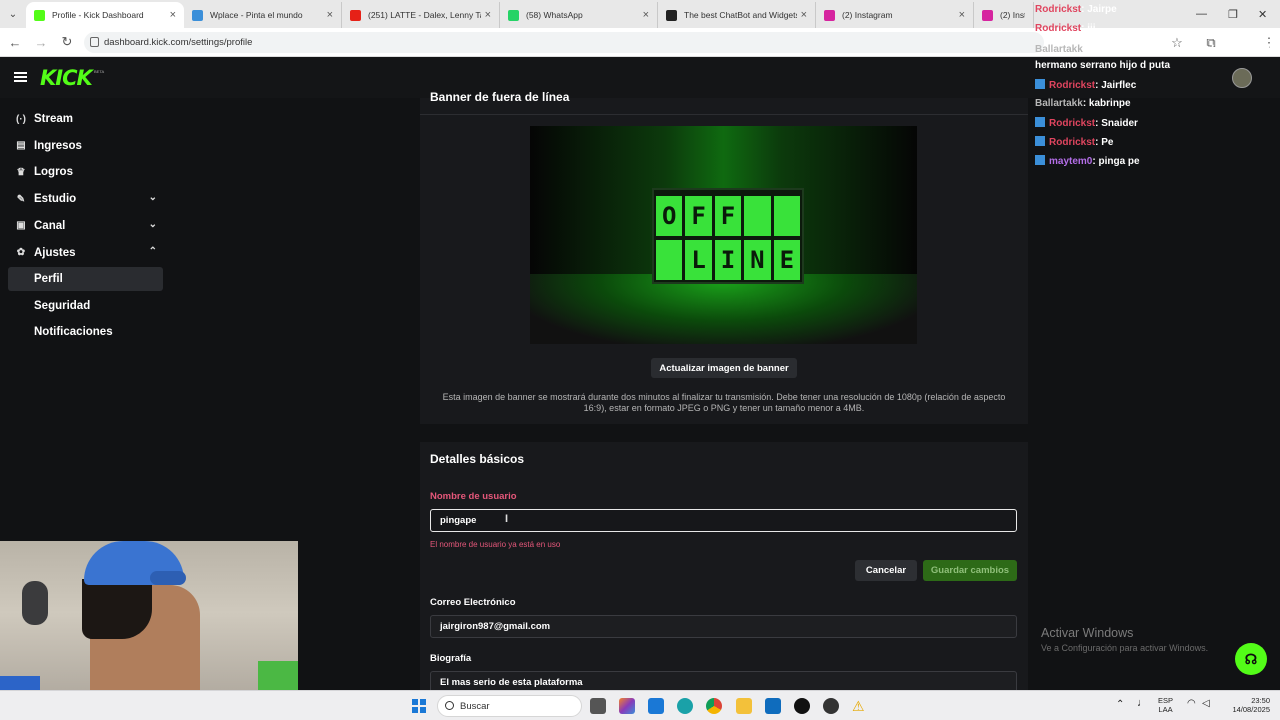 The height and width of the screenshot is (720, 1280). Describe the element at coordinates (723, 520) in the screenshot. I see `username-input: pingape I` at that location.